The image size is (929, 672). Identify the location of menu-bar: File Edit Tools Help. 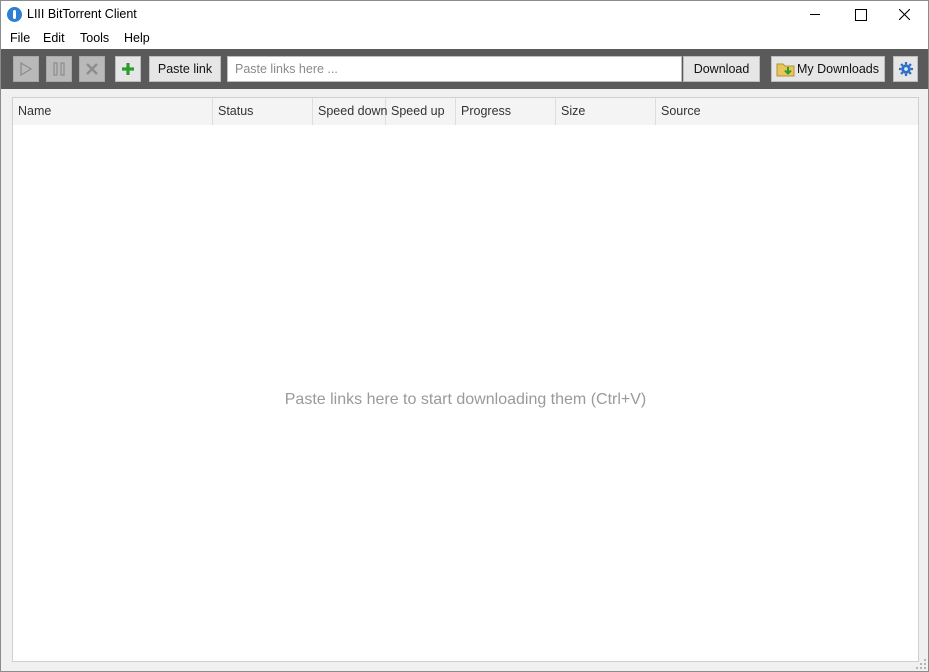
(464, 38).